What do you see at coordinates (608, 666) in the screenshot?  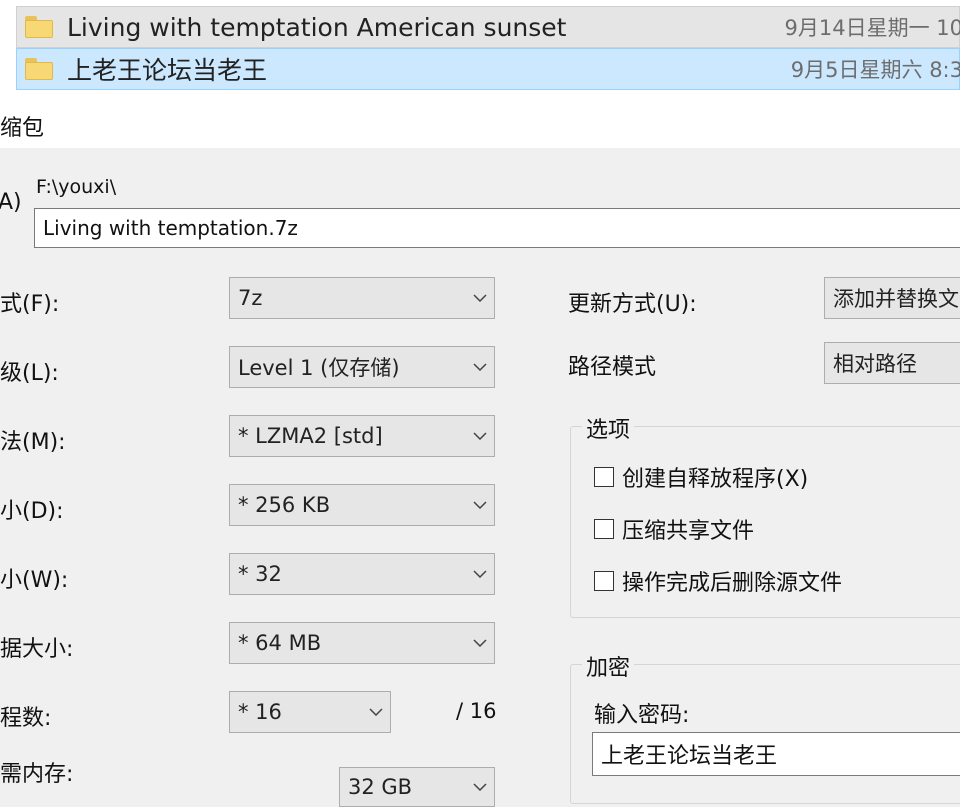 I see `encryption-group-title: 加密` at bounding box center [608, 666].